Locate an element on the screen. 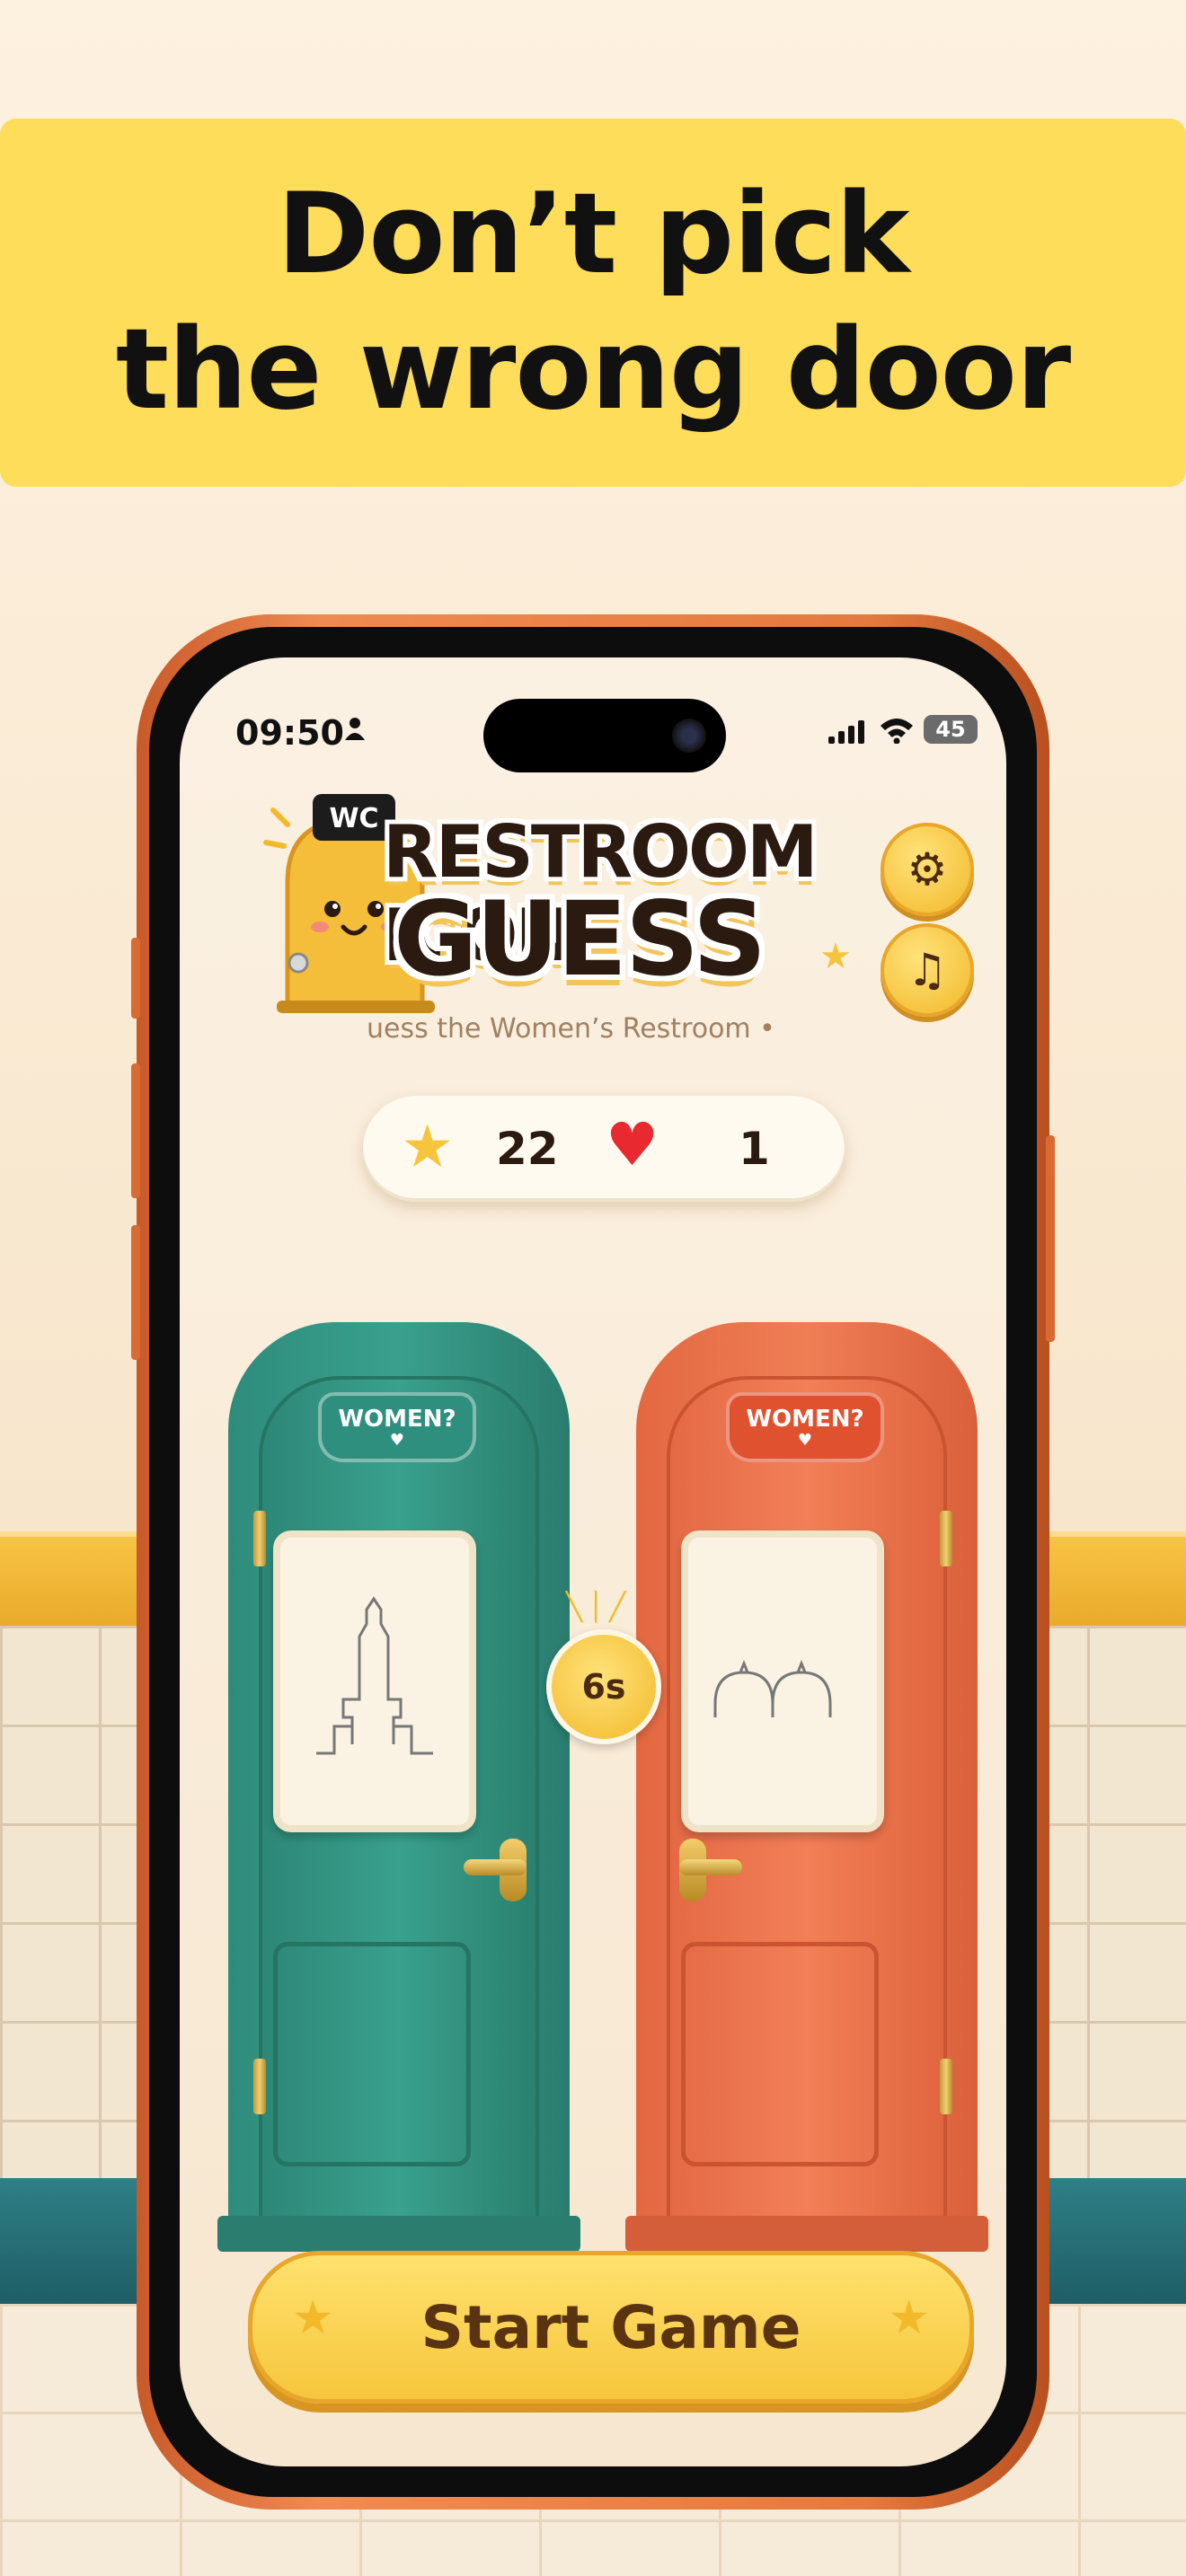  phone-volume-down is located at coordinates (135, 1292).